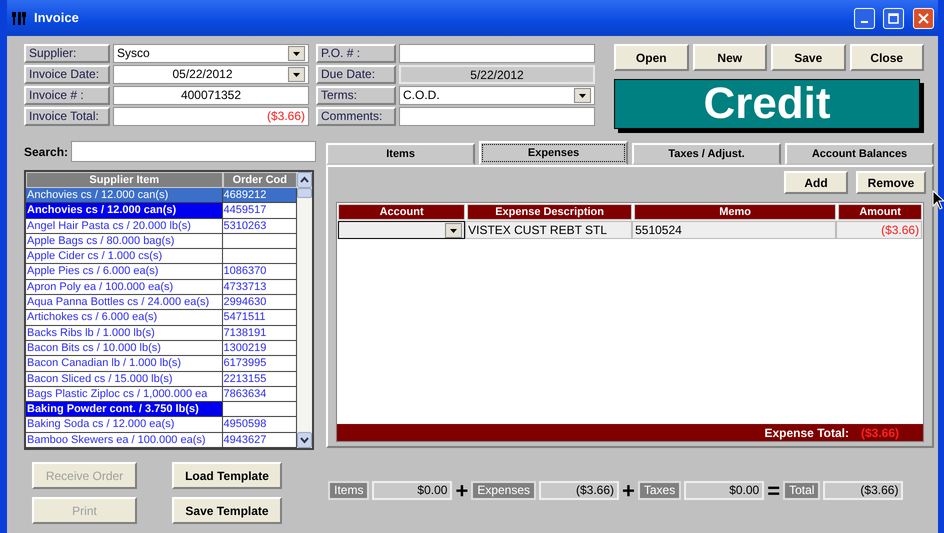 The height and width of the screenshot is (533, 944). Describe the element at coordinates (808, 57) in the screenshot. I see `action-button: Save` at that location.